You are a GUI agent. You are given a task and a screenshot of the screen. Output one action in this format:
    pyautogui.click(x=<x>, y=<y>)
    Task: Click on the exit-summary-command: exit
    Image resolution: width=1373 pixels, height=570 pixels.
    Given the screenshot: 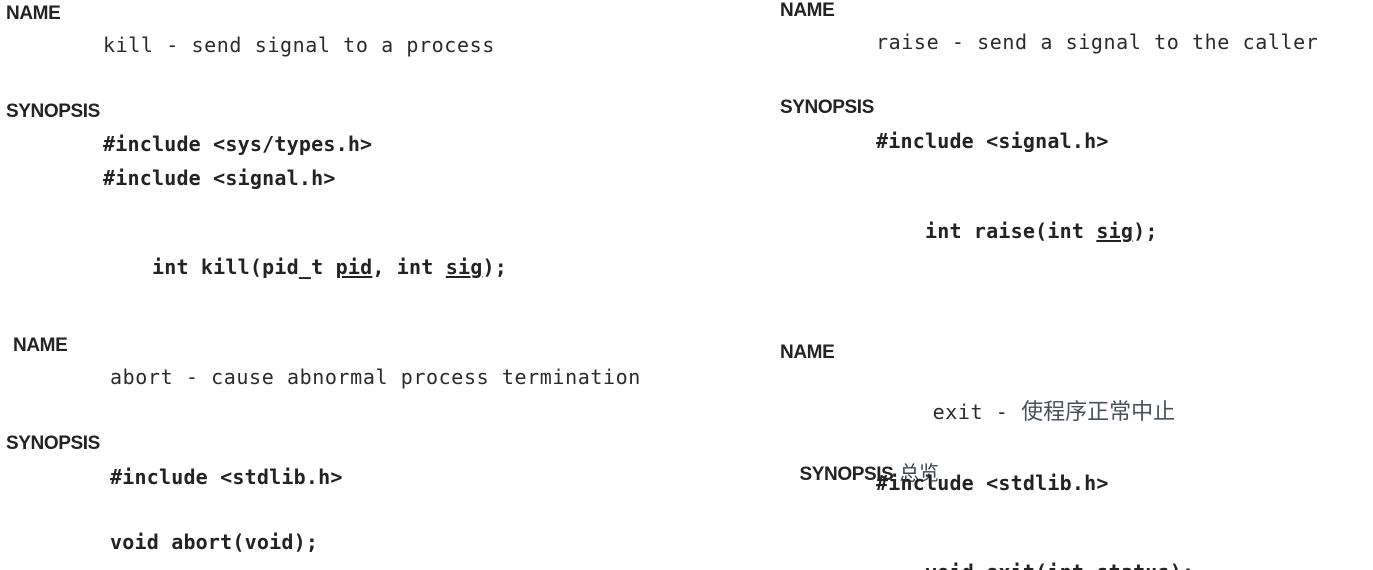 What is the action you would take?
    pyautogui.click(x=958, y=412)
    